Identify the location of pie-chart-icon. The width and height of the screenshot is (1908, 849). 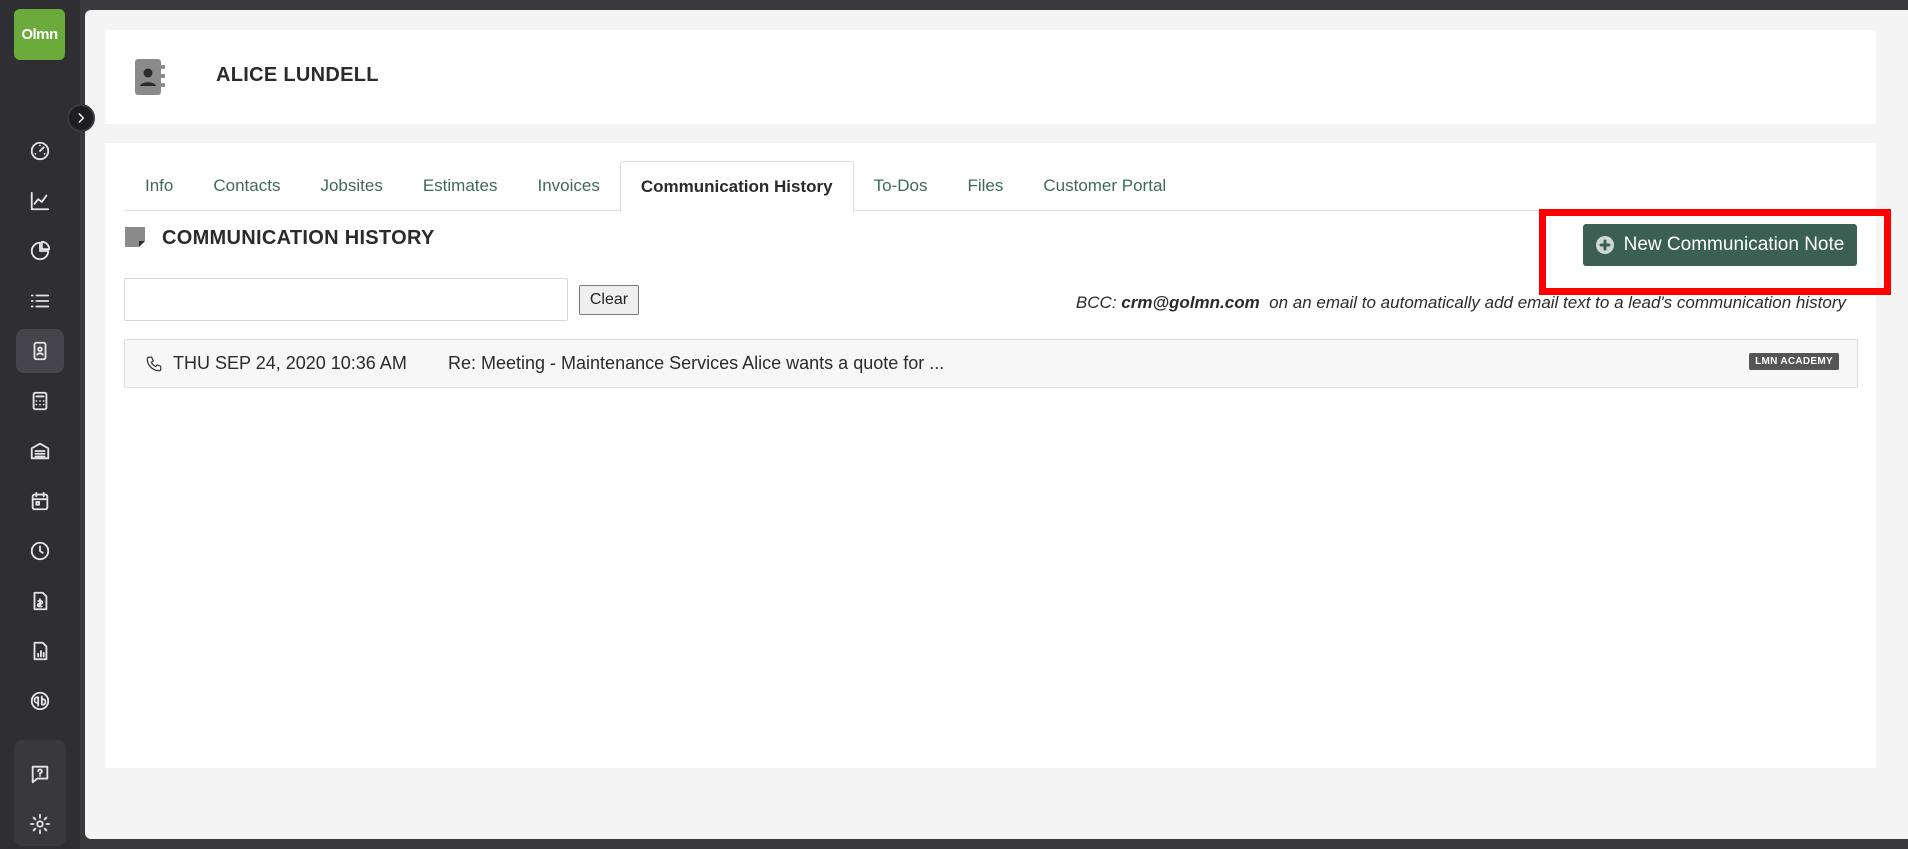
(40, 250).